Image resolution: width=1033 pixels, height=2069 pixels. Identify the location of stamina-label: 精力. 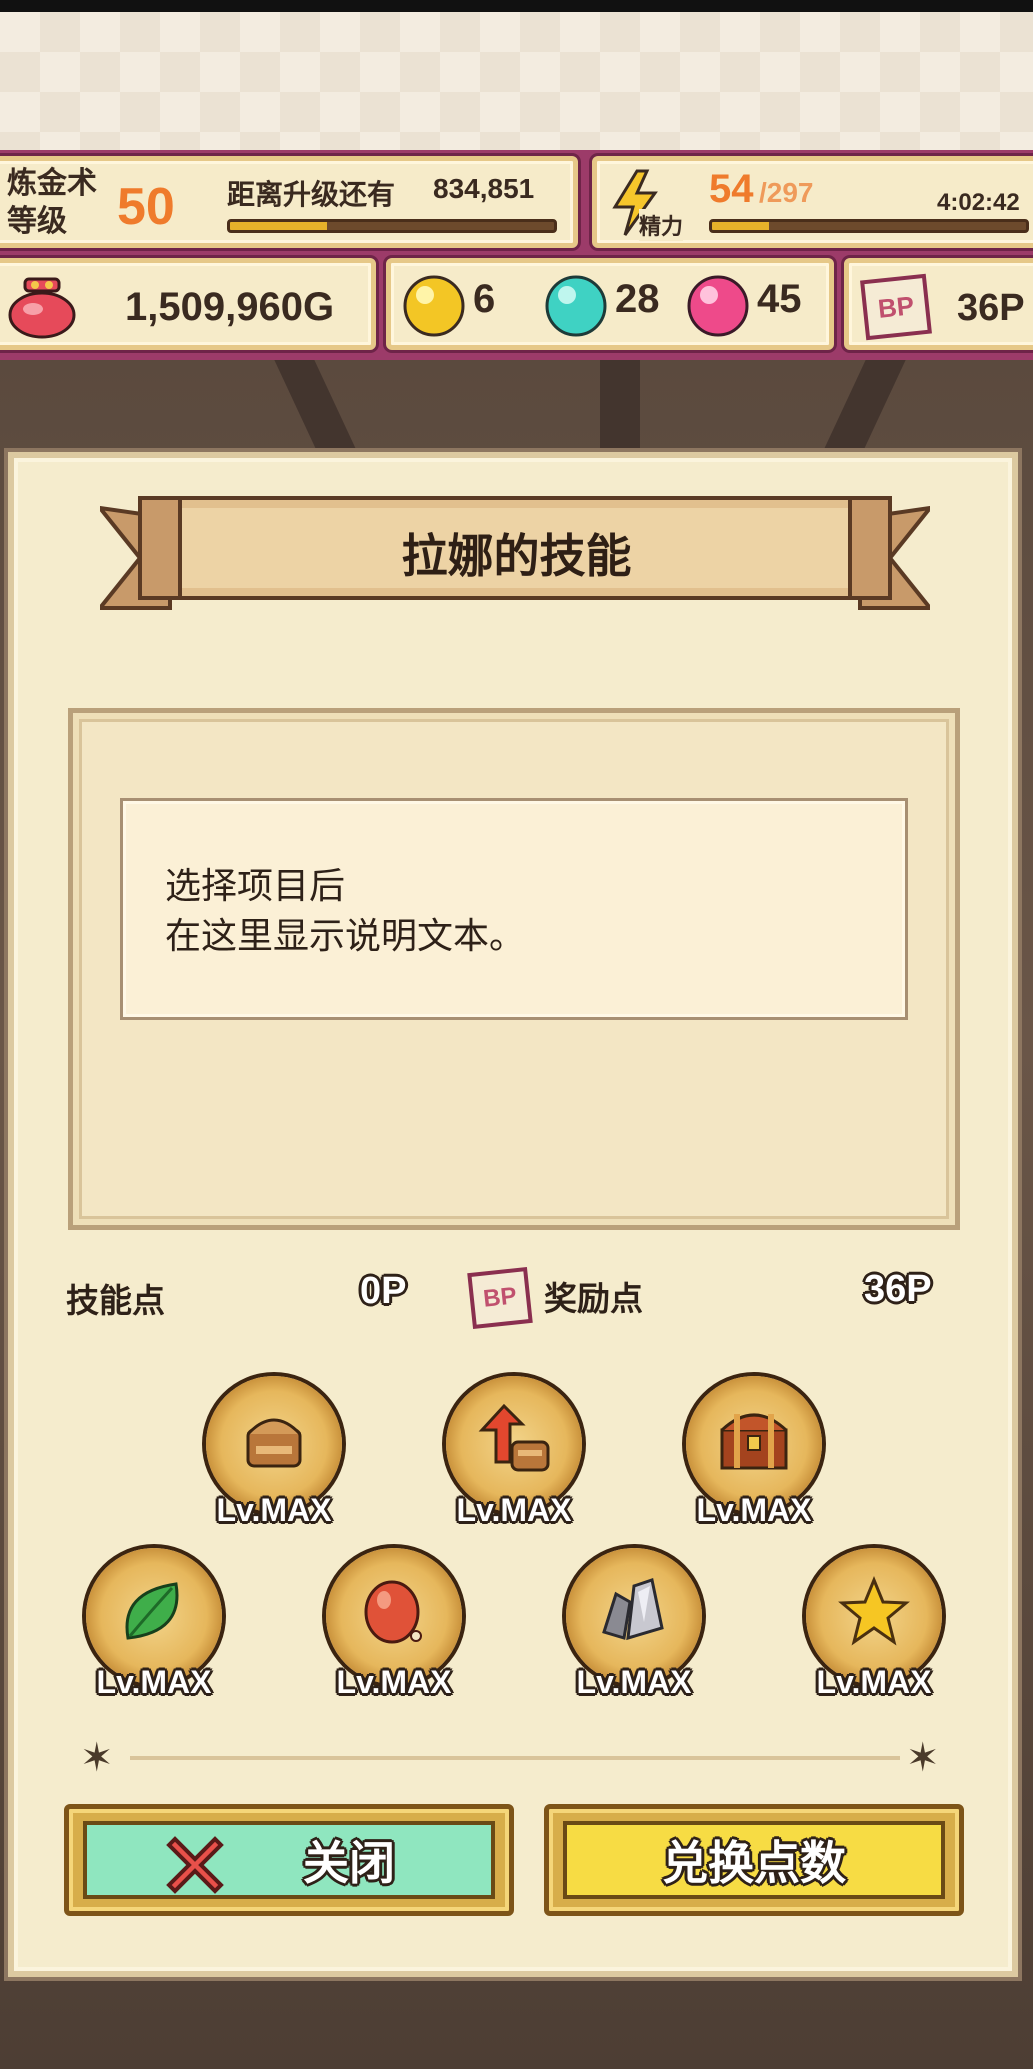
(661, 225).